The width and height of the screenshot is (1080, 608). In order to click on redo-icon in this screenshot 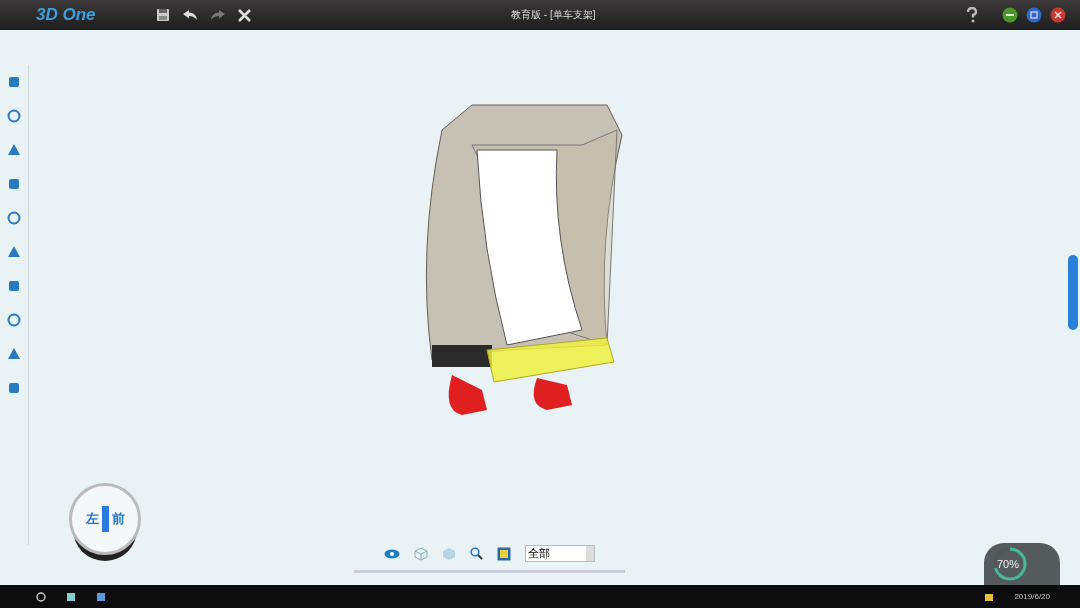, I will do `click(218, 15)`.